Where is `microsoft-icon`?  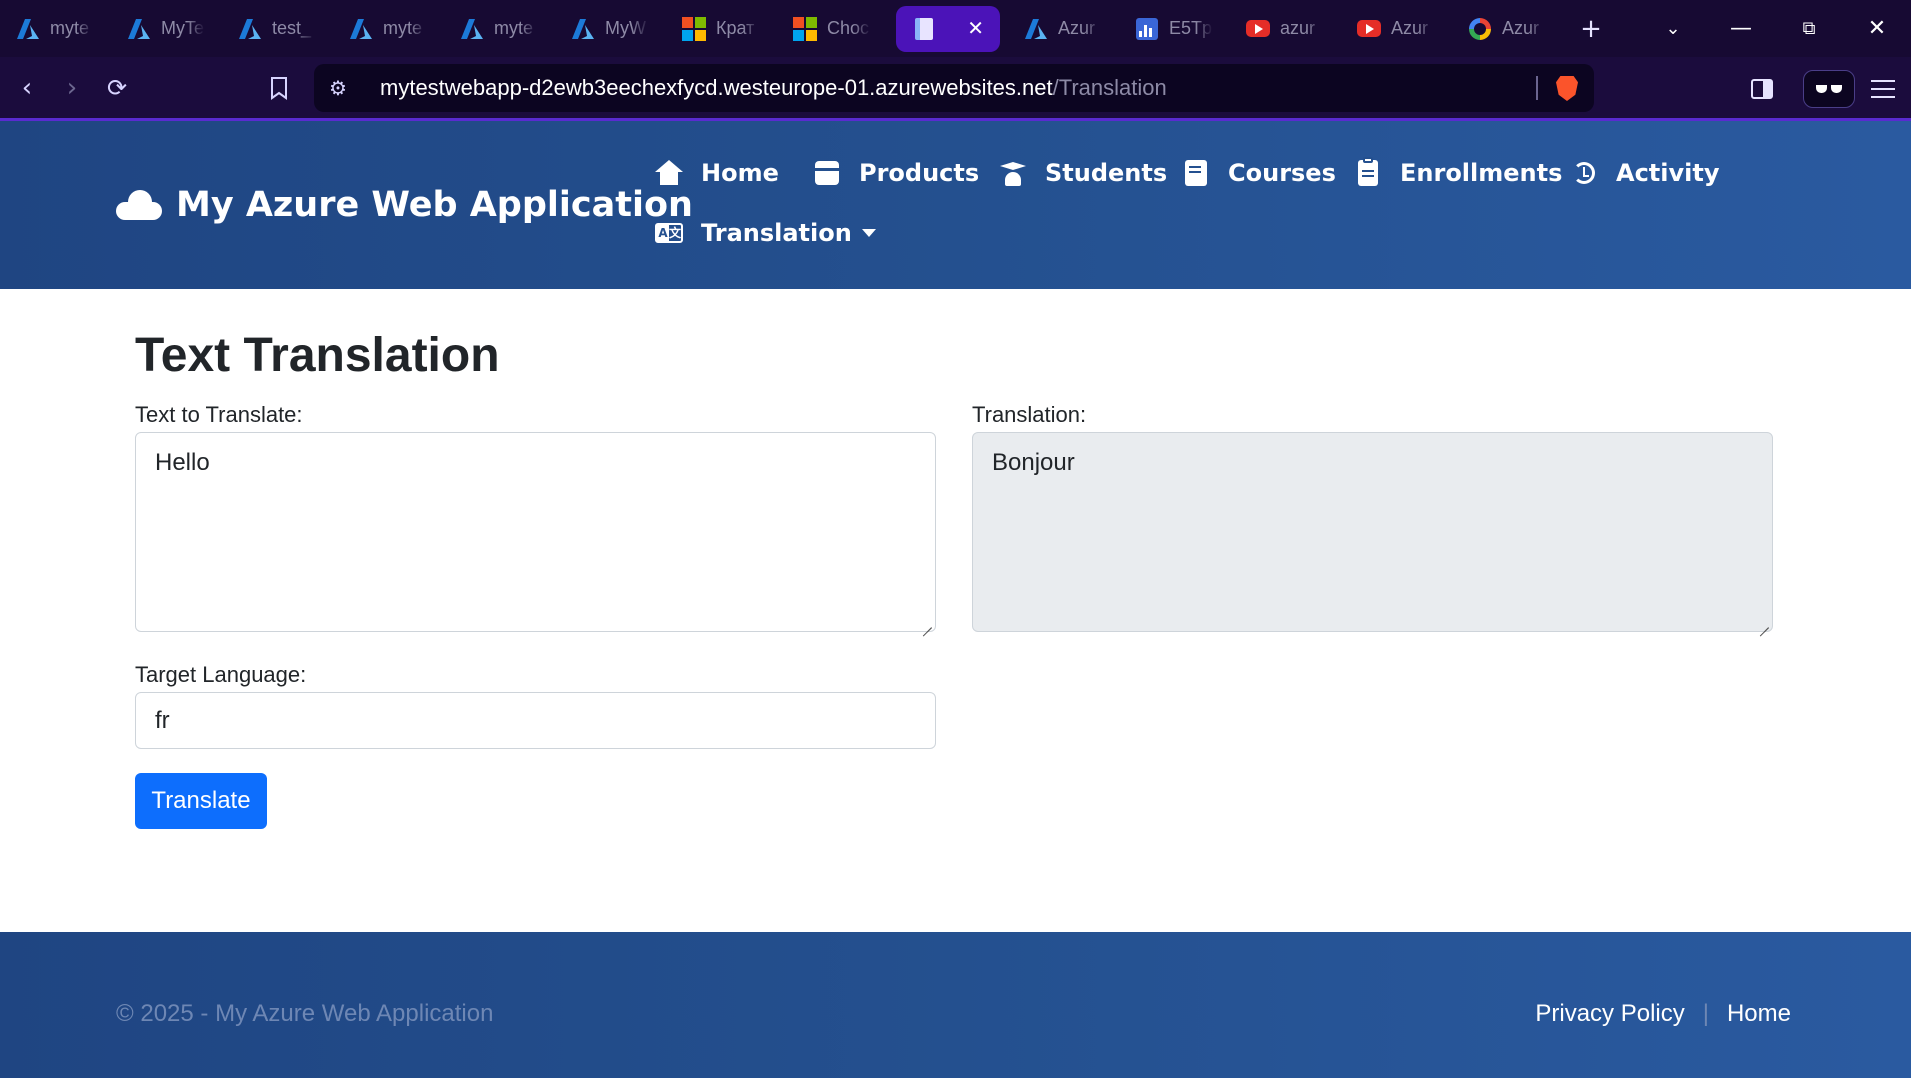 microsoft-icon is located at coordinates (694, 28).